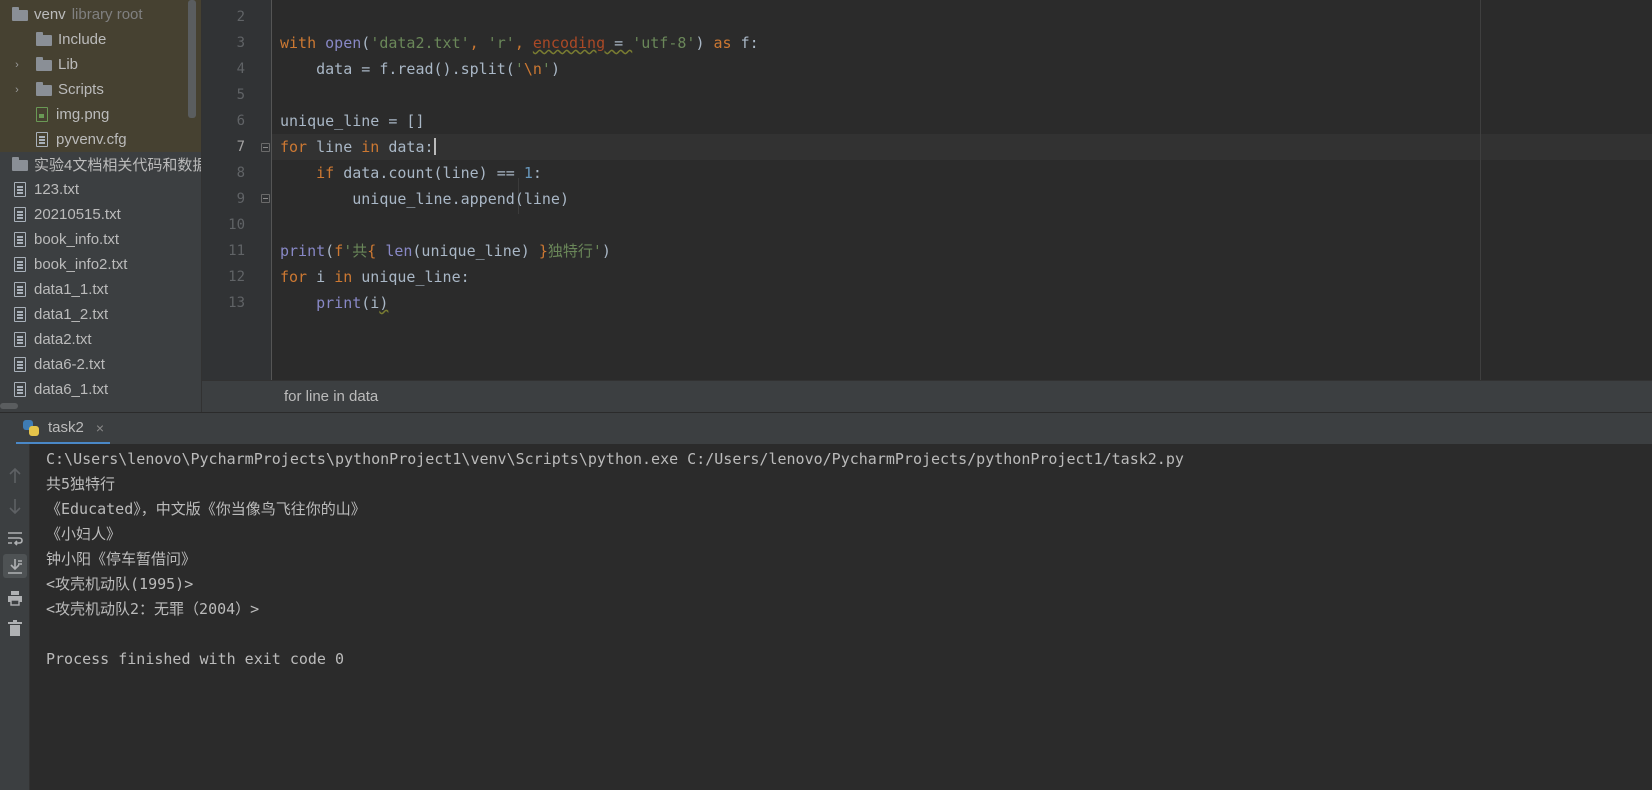  Describe the element at coordinates (100, 139) in the screenshot. I see `tree-item-pyvenv-cfg: pyvenv.cfg` at that location.